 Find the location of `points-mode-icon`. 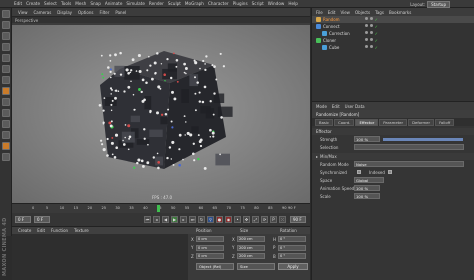

points-mode-icon is located at coordinates (5, 58).